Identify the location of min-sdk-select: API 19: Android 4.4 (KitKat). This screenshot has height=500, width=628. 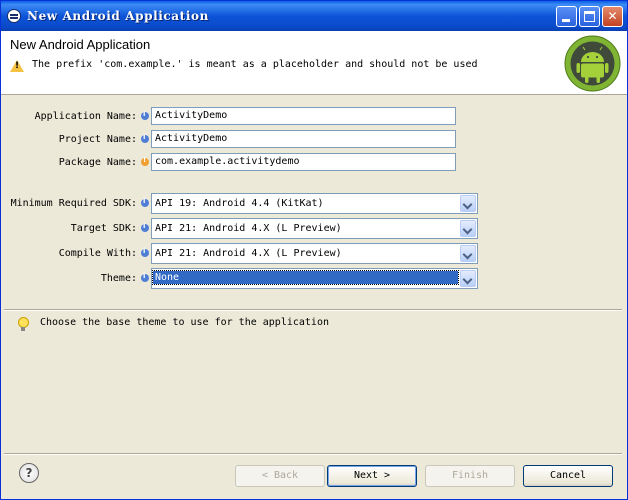
(314, 203).